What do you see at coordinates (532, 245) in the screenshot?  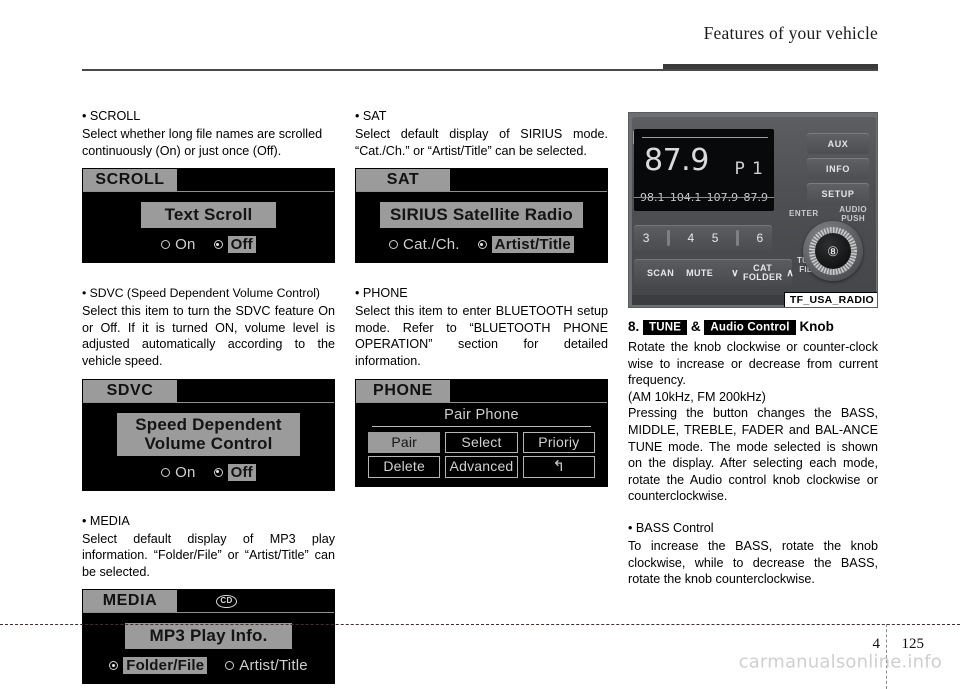 I see `sat-option-artist-title-label: Artist/Title` at bounding box center [532, 245].